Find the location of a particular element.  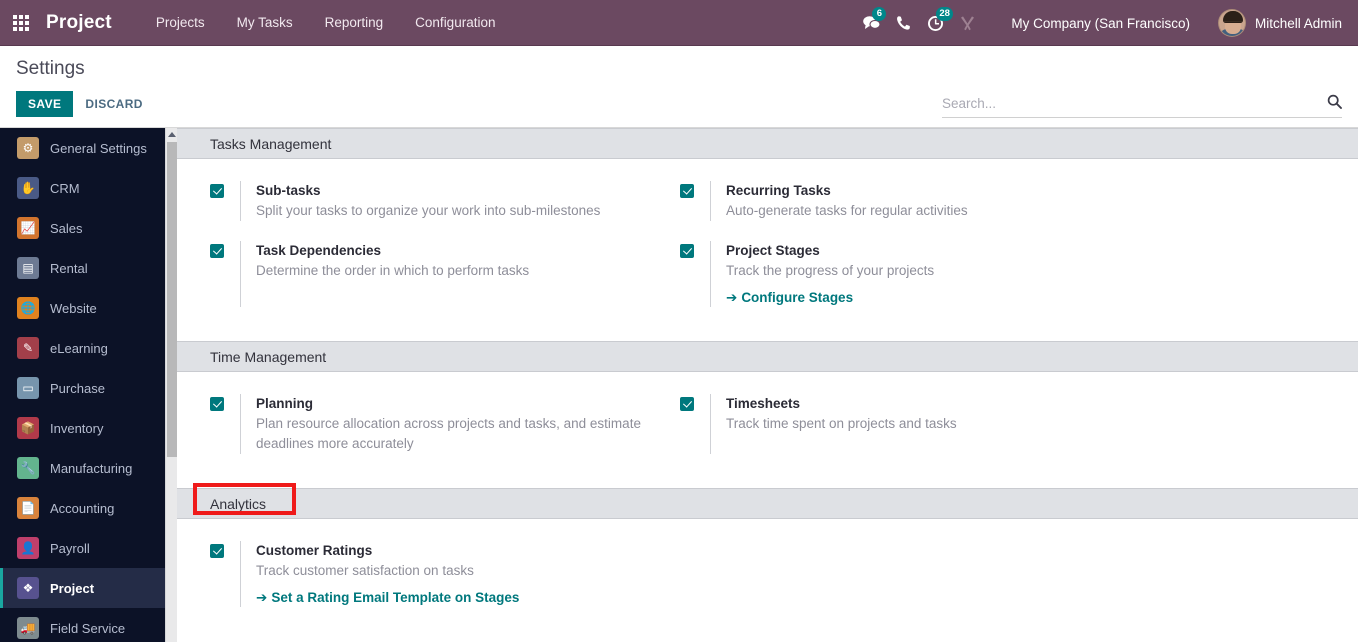

handshake-icon: ✋ is located at coordinates (28, 188).